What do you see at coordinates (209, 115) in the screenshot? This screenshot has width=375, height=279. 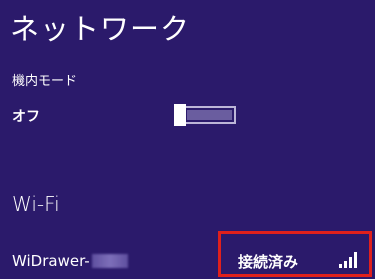 I see `toggle-track` at bounding box center [209, 115].